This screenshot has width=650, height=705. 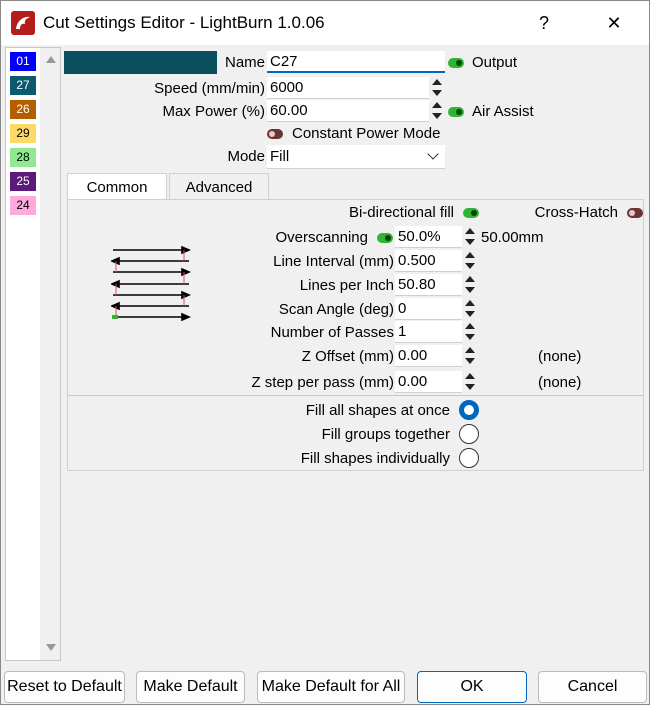 I want to click on overscanning-spinner, so click(x=470, y=237).